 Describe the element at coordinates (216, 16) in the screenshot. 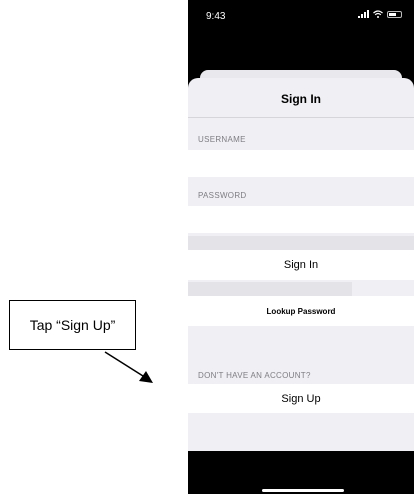

I see `status-time: 9:43` at that location.